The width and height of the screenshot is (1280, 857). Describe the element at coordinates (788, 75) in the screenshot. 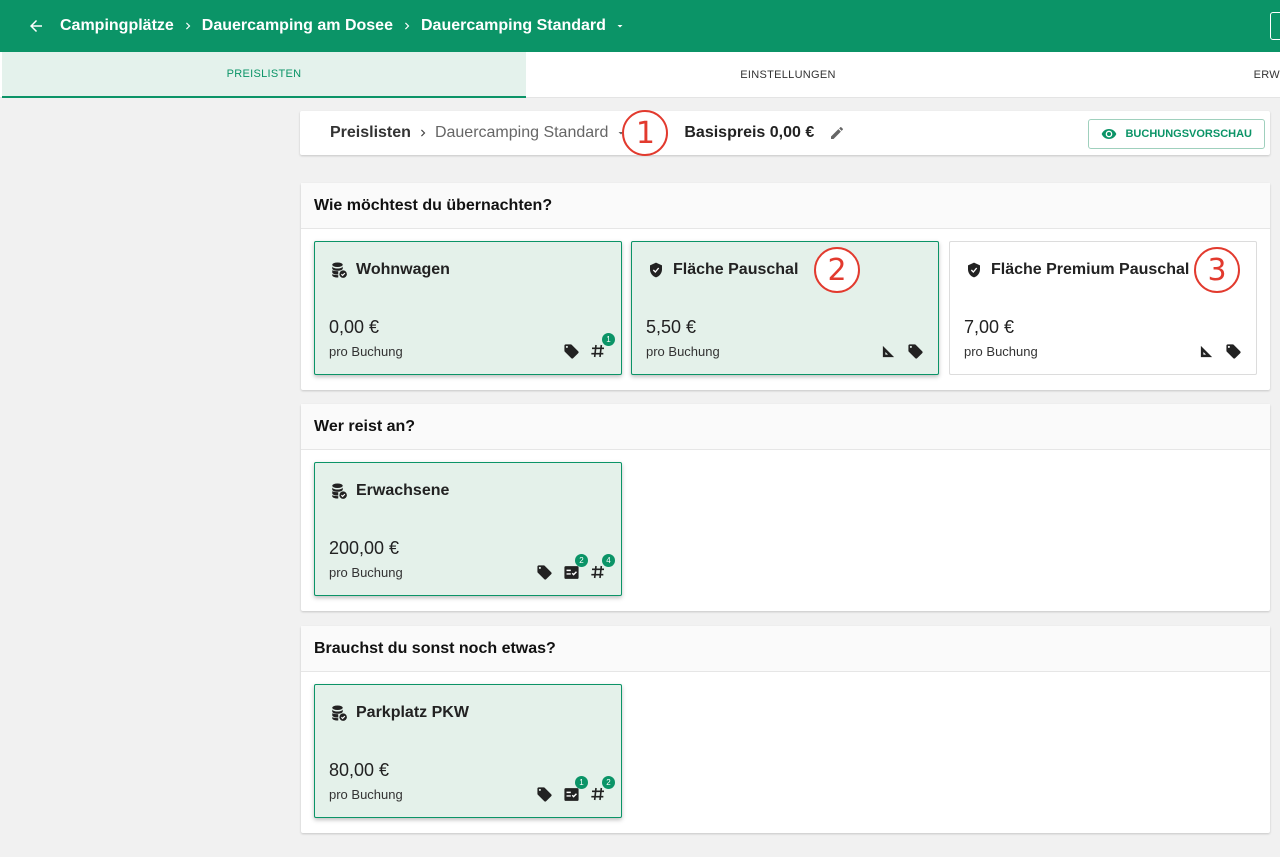

I see `tab-einstellungen: EINSTELLUNGEN` at that location.